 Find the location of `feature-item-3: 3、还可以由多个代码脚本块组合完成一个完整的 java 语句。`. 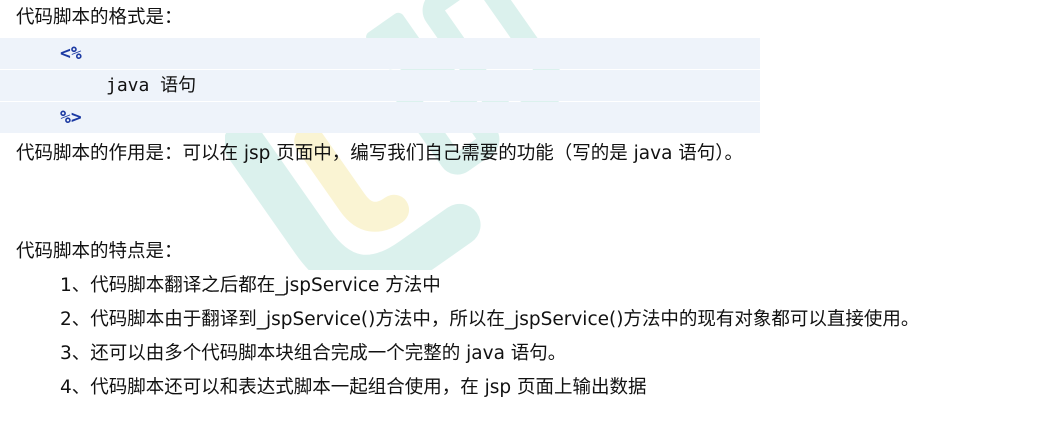

feature-item-3: 3、还可以由多个代码脚本块组合完成一个完整的 java 语句。 is located at coordinates (313, 353).